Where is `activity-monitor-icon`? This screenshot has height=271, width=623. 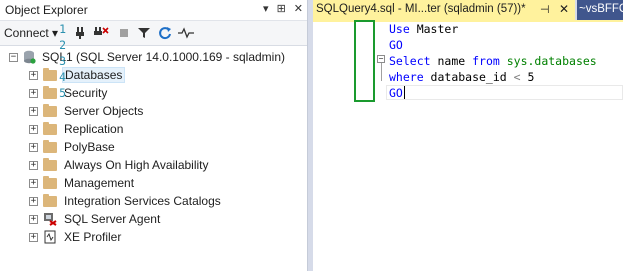
activity-monitor-icon is located at coordinates (186, 33).